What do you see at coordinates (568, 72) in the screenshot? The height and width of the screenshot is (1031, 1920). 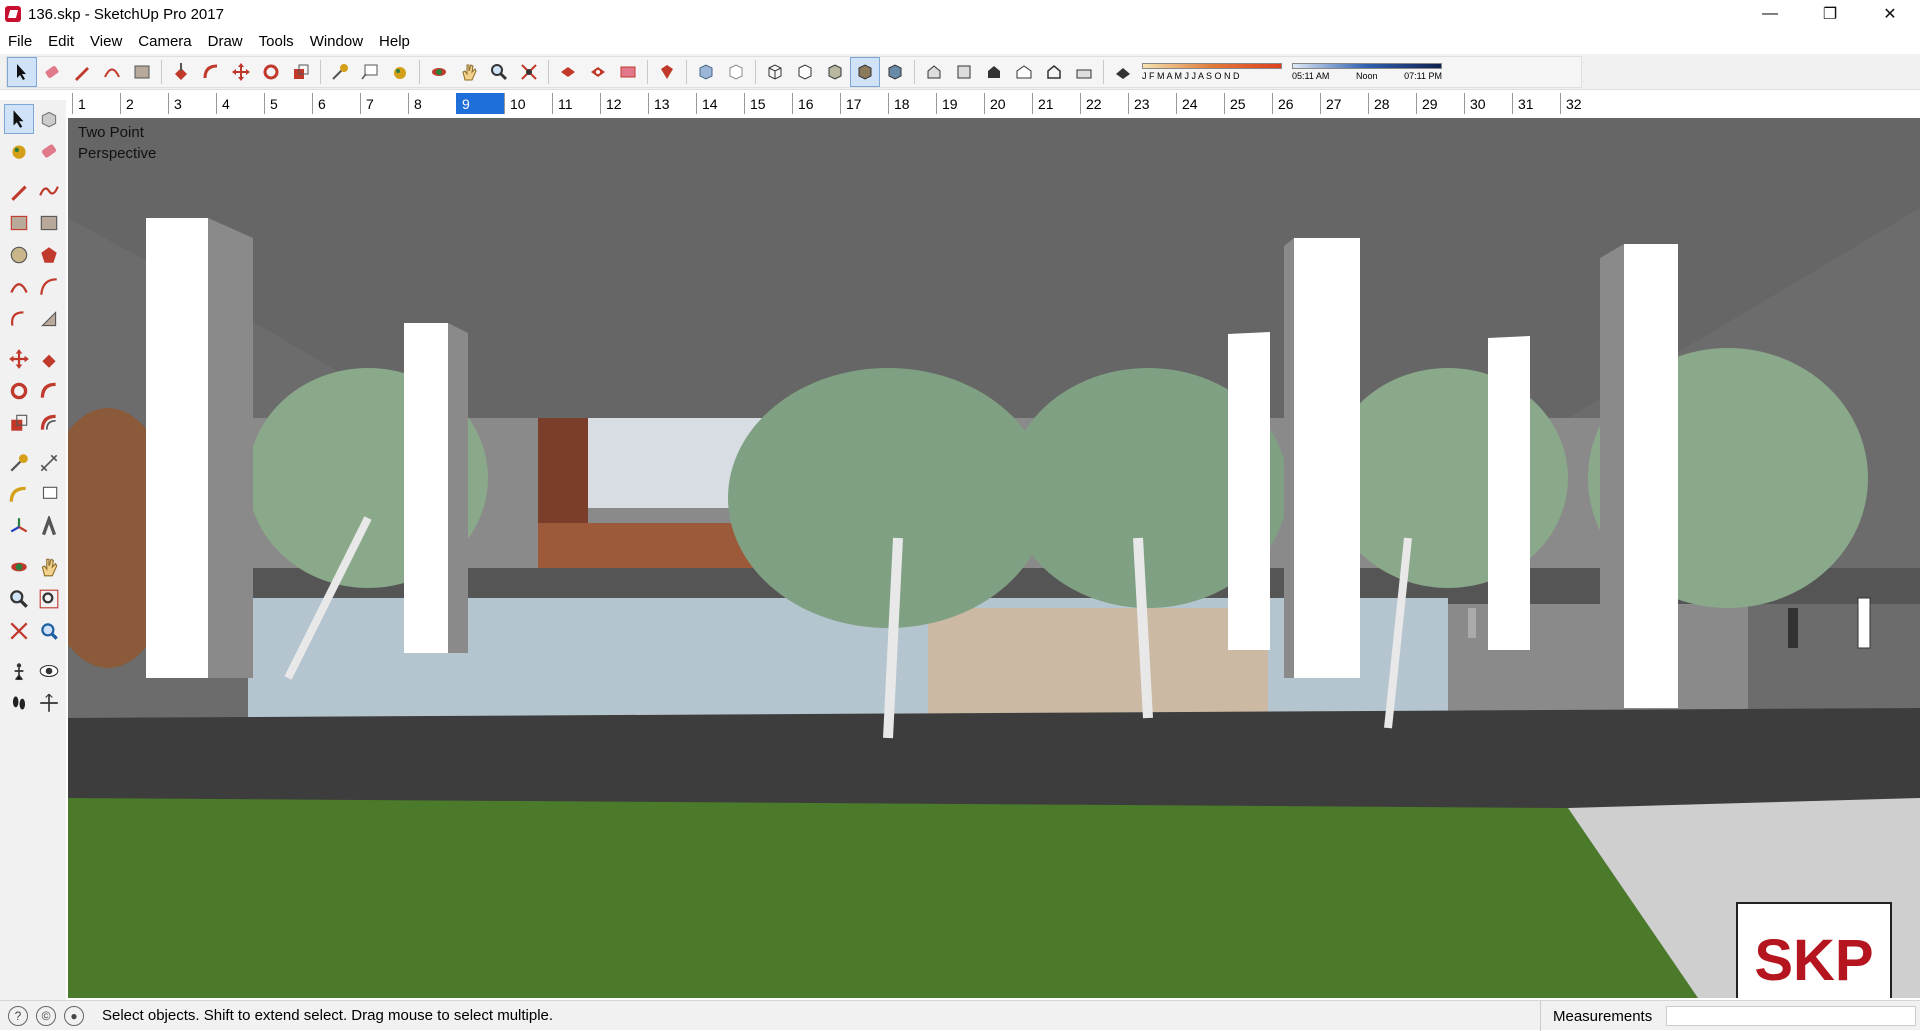 I see `3d-warehouse-button` at bounding box center [568, 72].